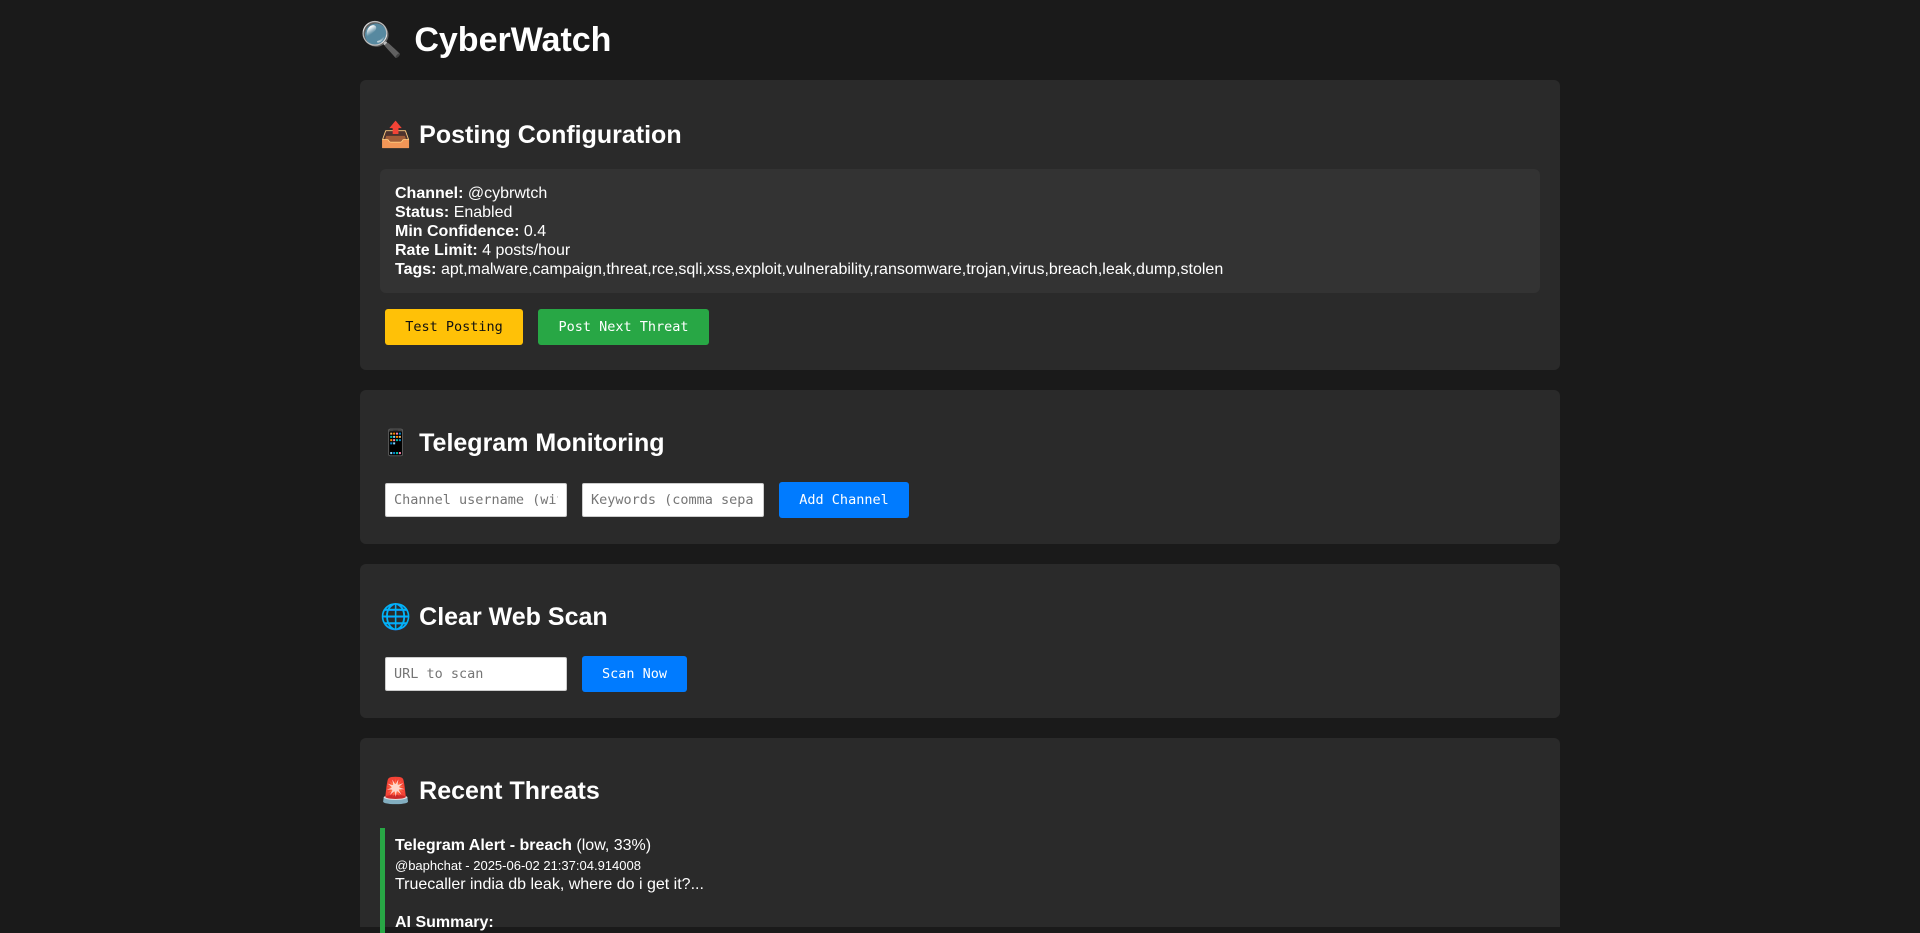 The height and width of the screenshot is (933, 1920). I want to click on posting-config-title: 📤 Posting Configuration, so click(531, 135).